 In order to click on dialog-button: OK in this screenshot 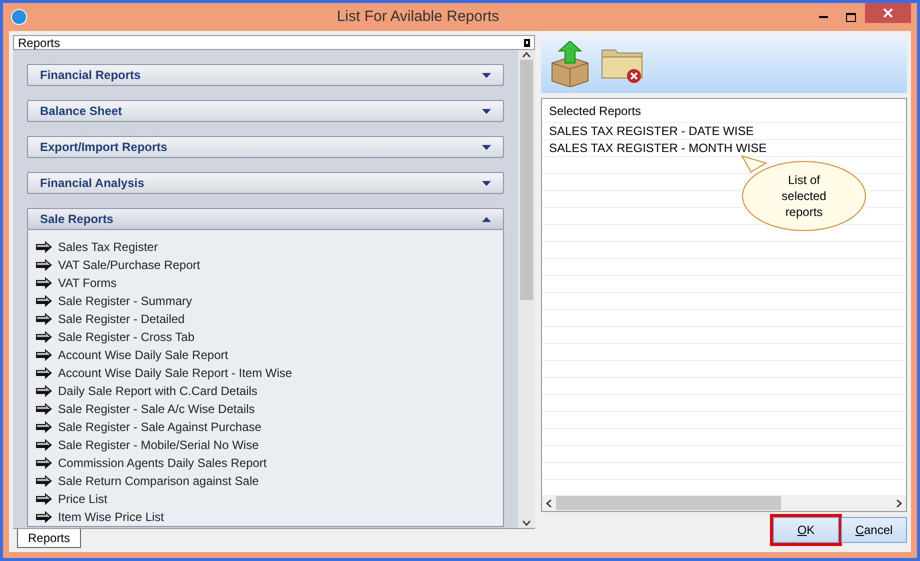, I will do `click(806, 530)`.